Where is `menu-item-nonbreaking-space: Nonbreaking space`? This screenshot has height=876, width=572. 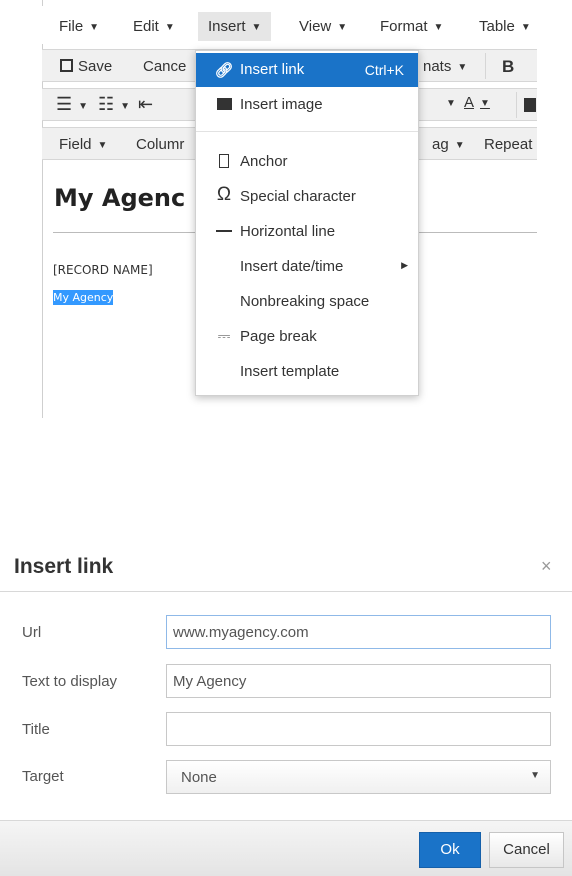 menu-item-nonbreaking-space: Nonbreaking space is located at coordinates (307, 302).